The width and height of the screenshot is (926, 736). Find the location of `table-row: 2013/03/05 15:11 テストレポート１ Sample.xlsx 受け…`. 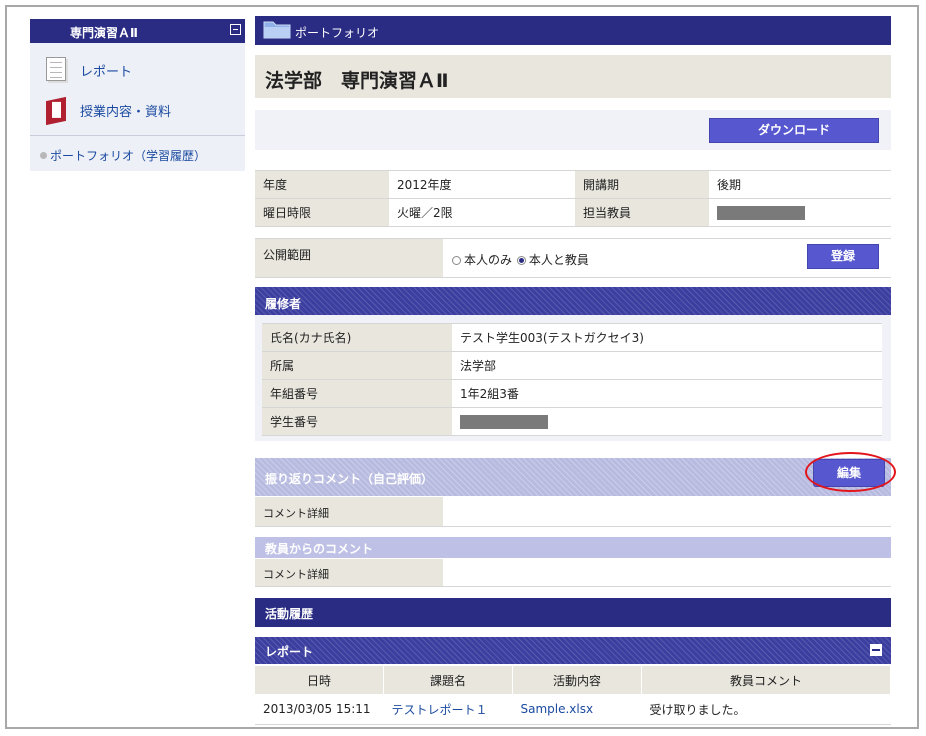

table-row: 2013/03/05 15:11 テストレポート１ Sample.xlsx 受け… is located at coordinates (573, 709).